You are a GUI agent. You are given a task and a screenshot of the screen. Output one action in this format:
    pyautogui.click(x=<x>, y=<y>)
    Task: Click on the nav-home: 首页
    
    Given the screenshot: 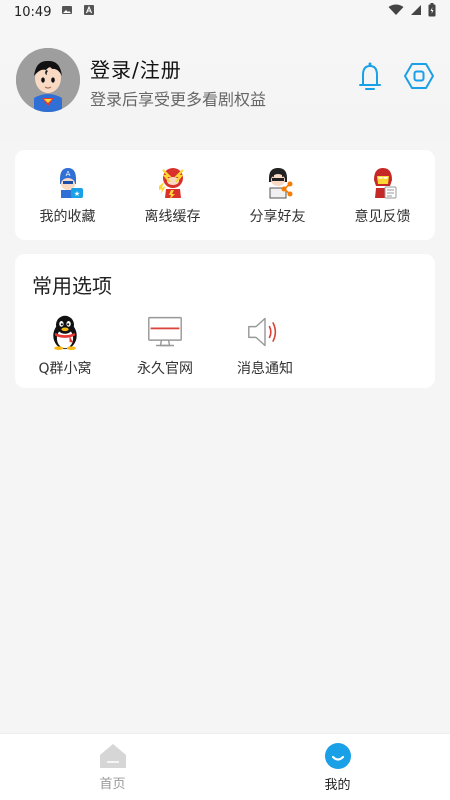 What is the action you would take?
    pyautogui.click(x=112, y=767)
    